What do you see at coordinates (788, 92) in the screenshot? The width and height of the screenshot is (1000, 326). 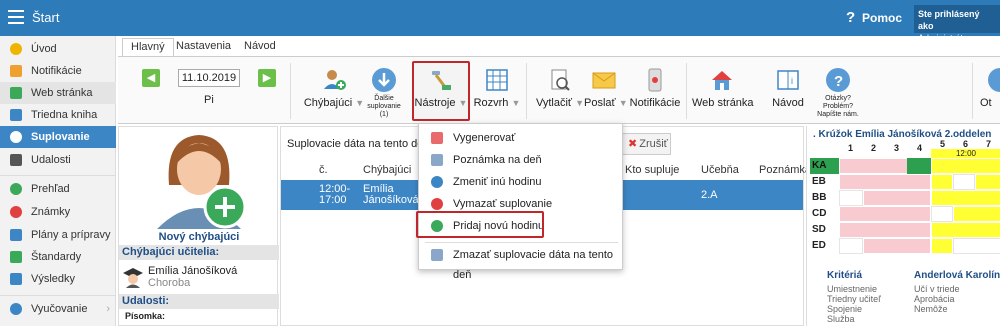 I see `guide-button: i Návod` at bounding box center [788, 92].